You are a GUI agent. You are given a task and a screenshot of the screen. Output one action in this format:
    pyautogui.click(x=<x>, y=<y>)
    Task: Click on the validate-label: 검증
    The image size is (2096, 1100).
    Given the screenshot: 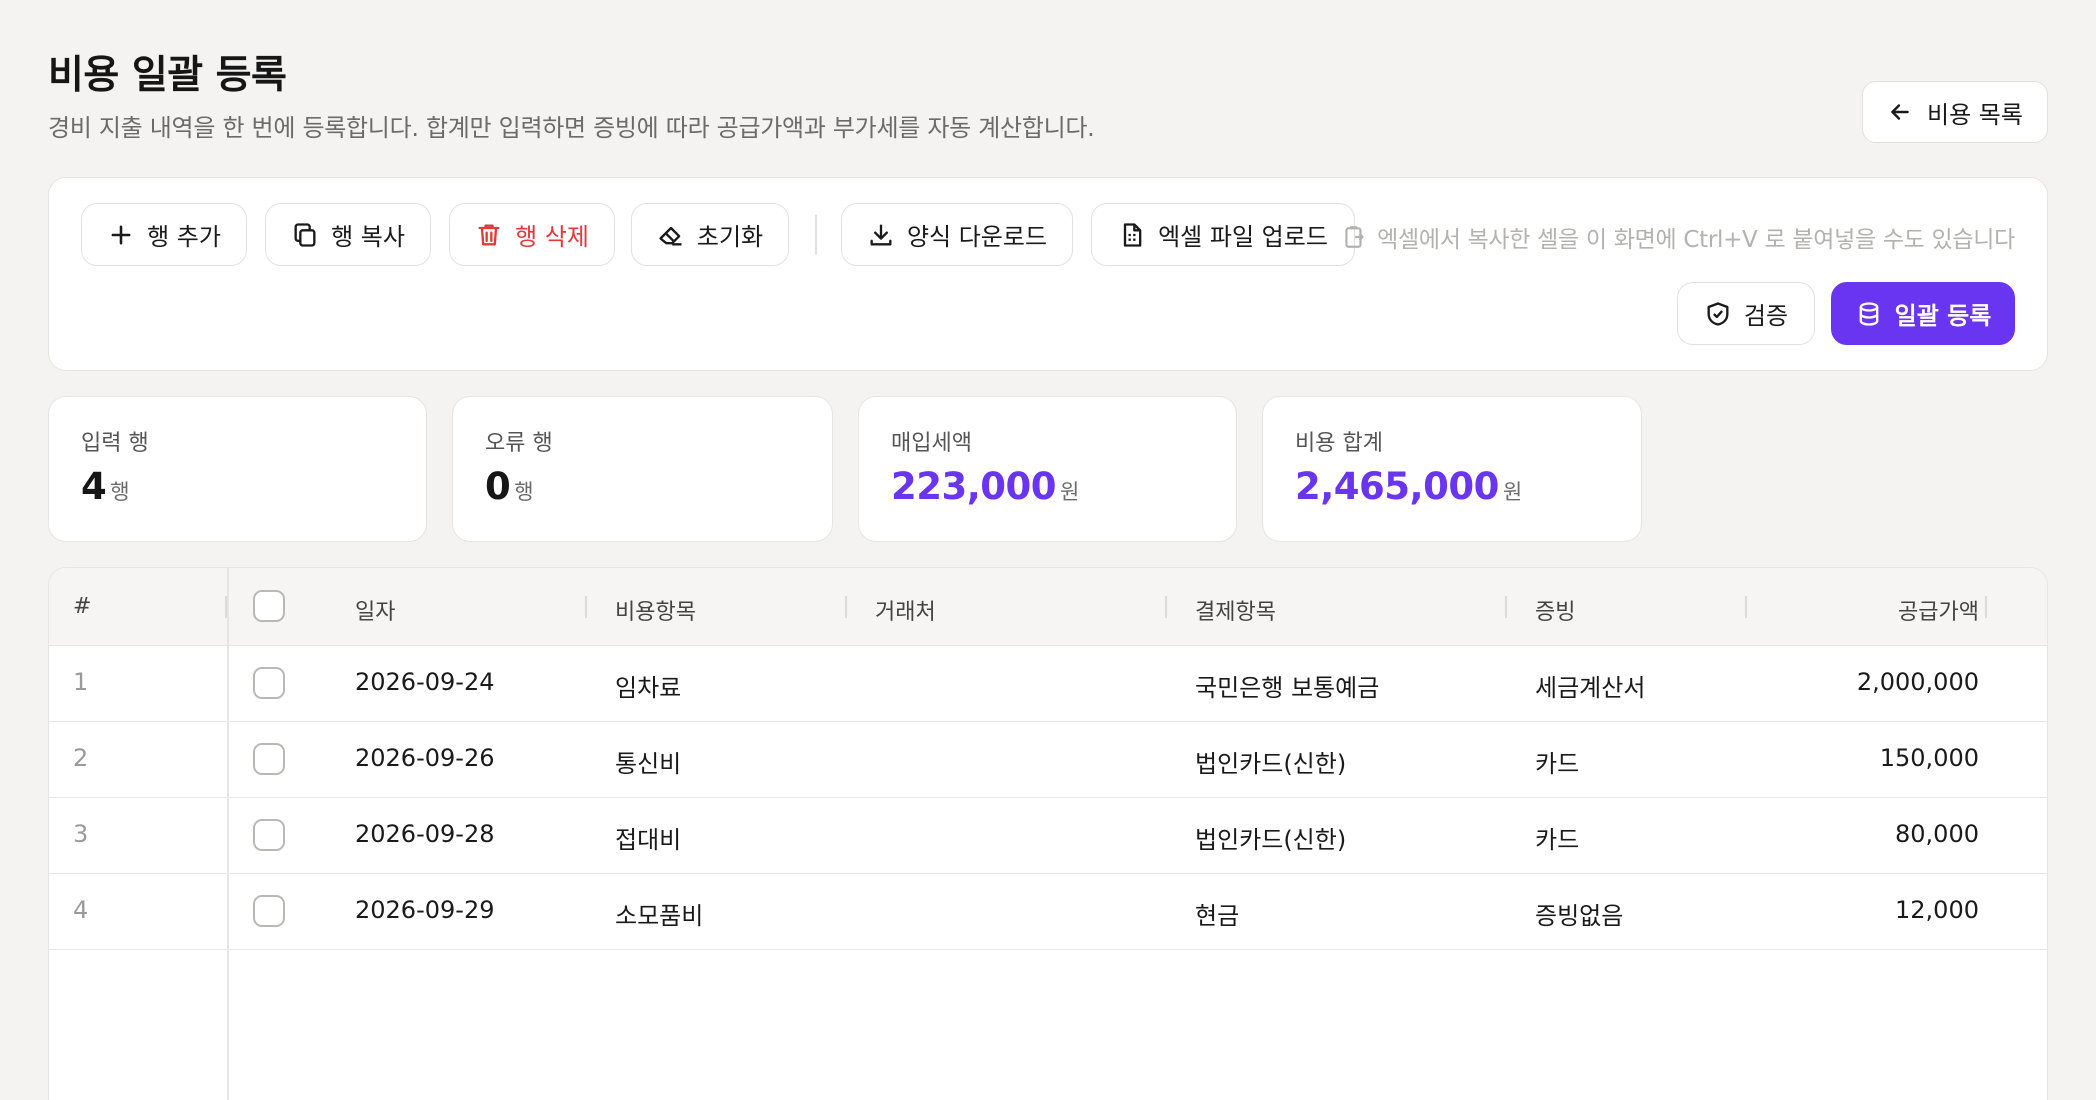 What is the action you would take?
    pyautogui.click(x=1766, y=316)
    